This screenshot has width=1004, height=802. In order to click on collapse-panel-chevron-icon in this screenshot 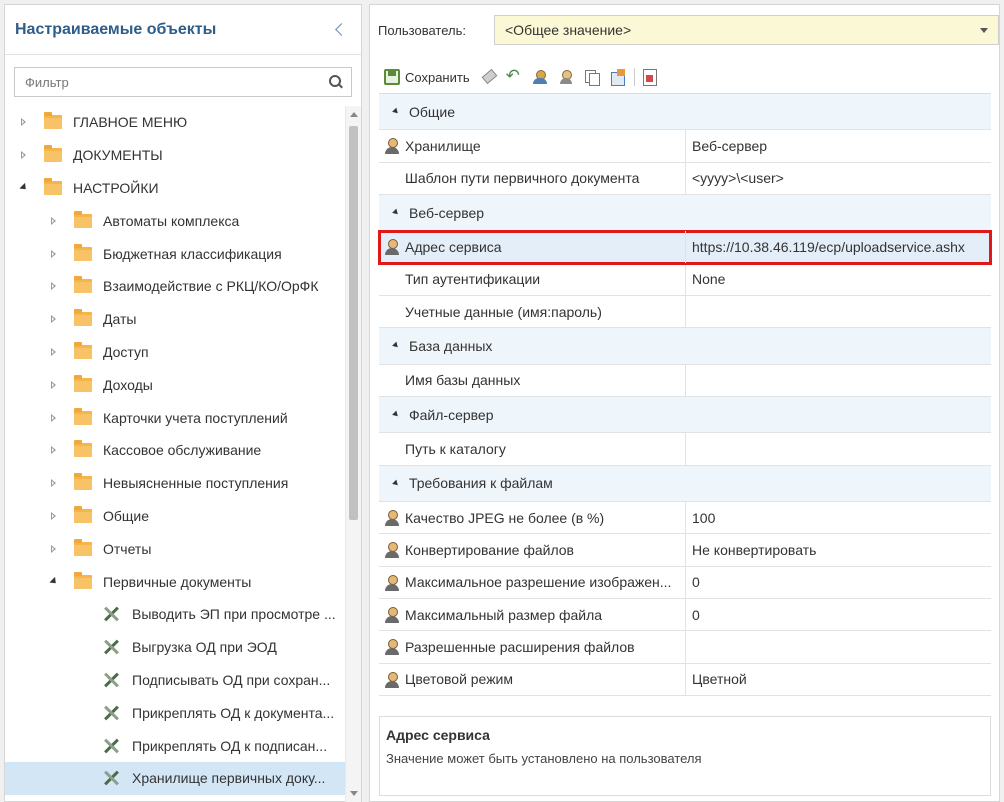, I will do `click(340, 30)`.